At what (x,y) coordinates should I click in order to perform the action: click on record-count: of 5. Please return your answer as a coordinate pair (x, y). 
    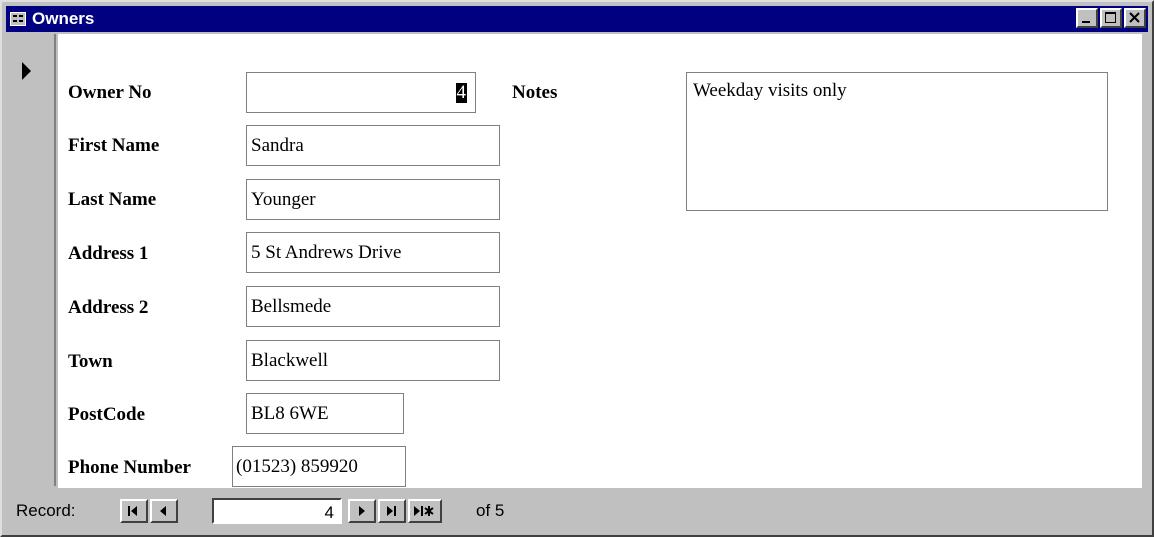
    Looking at the image, I should click on (490, 510).